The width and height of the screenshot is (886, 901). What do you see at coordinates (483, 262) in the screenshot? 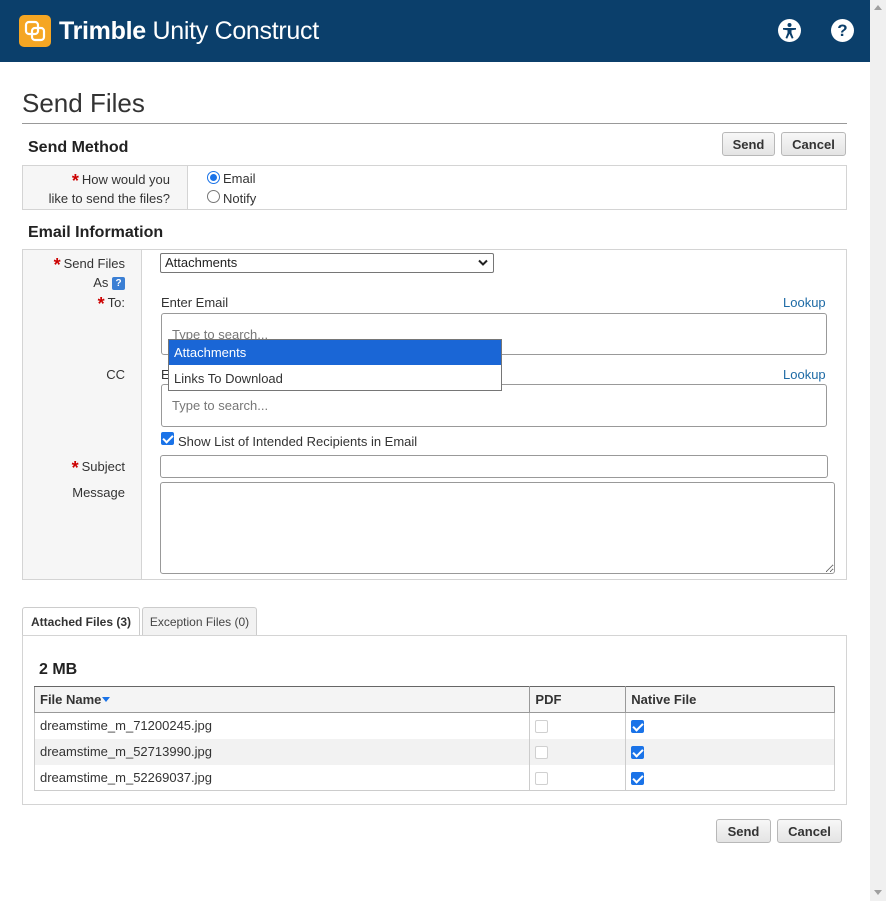
I see `chevron-down-icon` at bounding box center [483, 262].